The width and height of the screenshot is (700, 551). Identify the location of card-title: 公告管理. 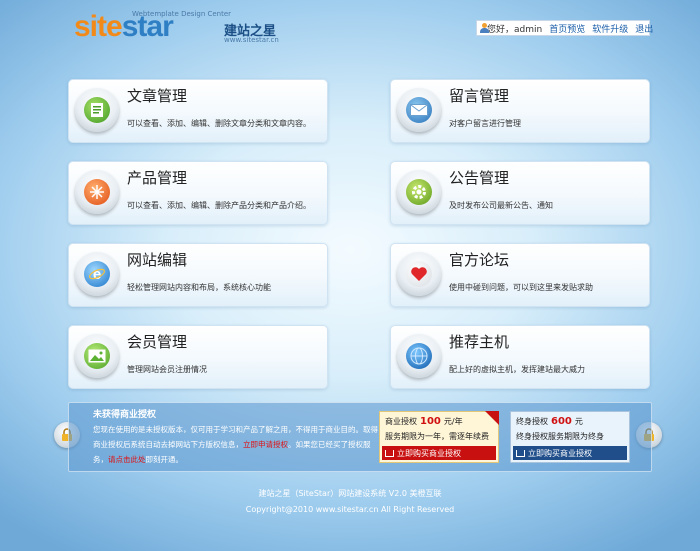
(479, 178).